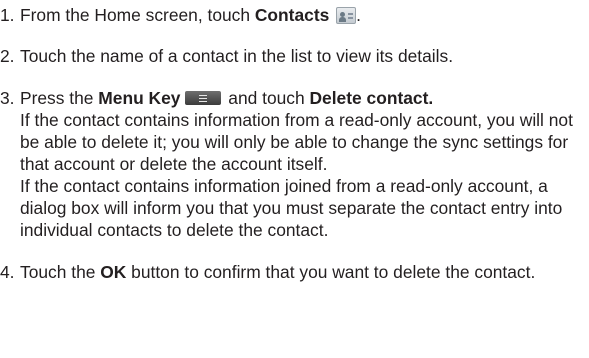 This screenshot has height=358, width=589. I want to click on ok-label: OK, so click(113, 272).